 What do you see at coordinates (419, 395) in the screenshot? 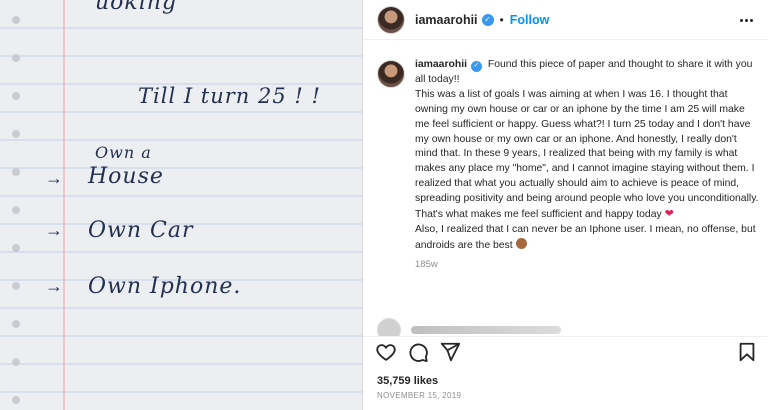
I see `post-date: NOVEMBER 15, 2019` at bounding box center [419, 395].